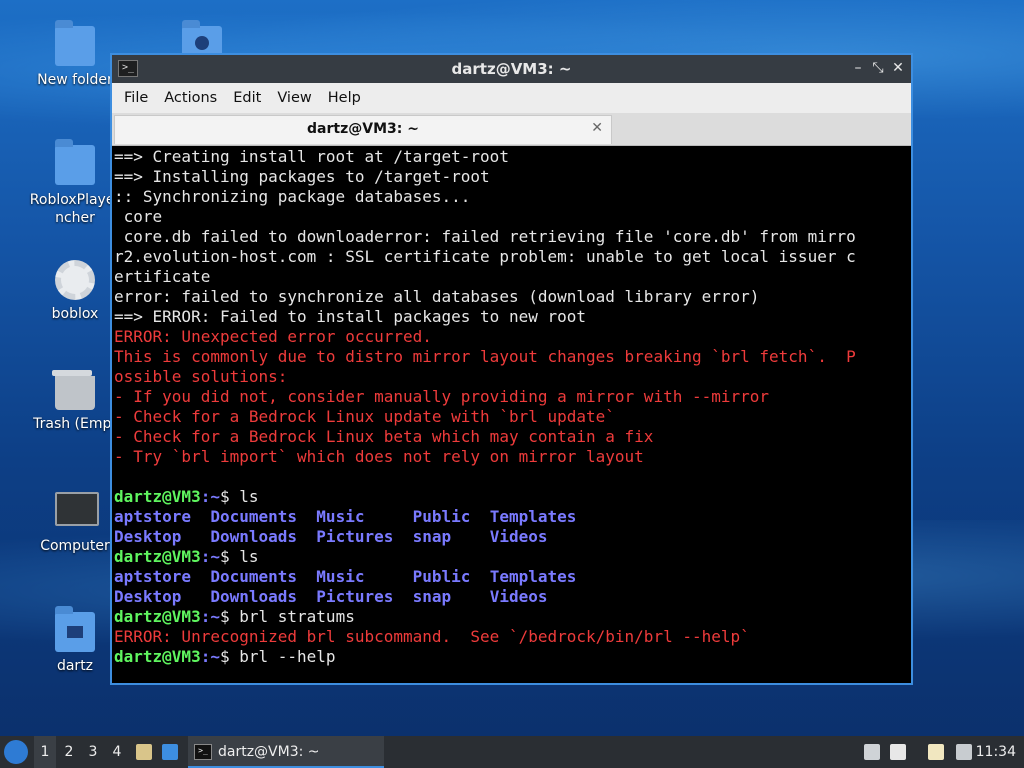 The image size is (1024, 768). I want to click on notes-icon, so click(872, 752).